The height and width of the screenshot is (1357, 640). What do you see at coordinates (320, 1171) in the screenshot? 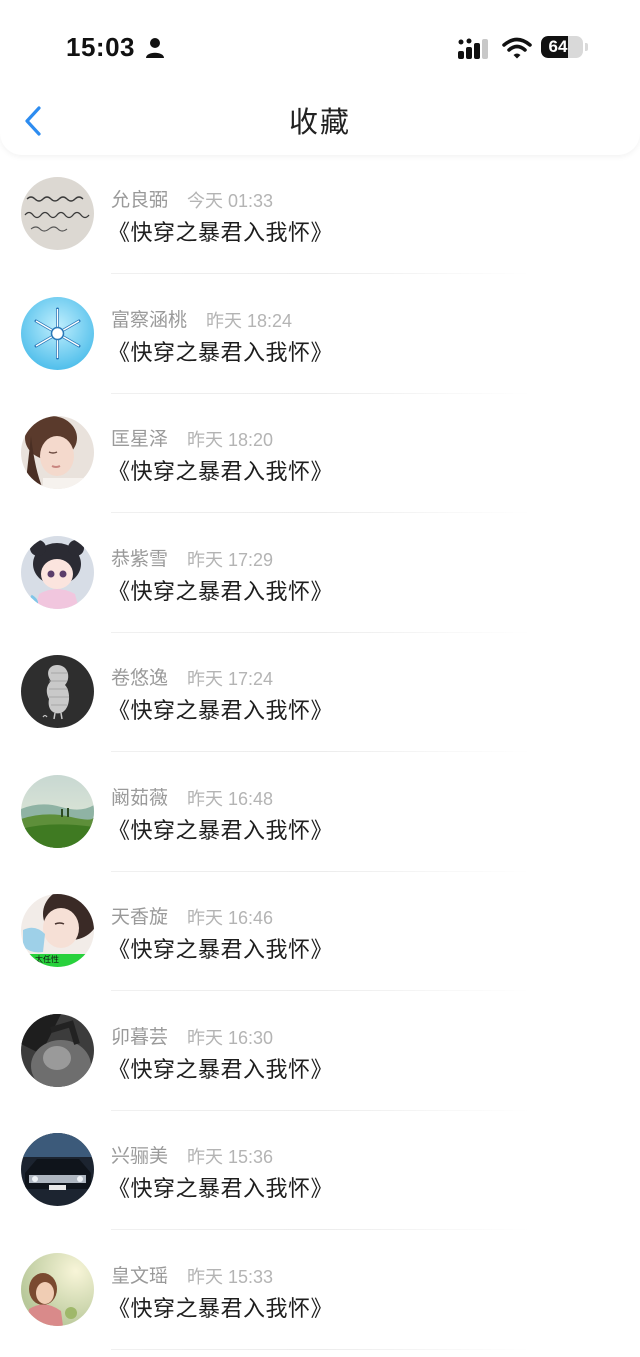
I see `list-item: 兴骊美 昨天 15:36 《快穿之暴君入我怀》` at bounding box center [320, 1171].